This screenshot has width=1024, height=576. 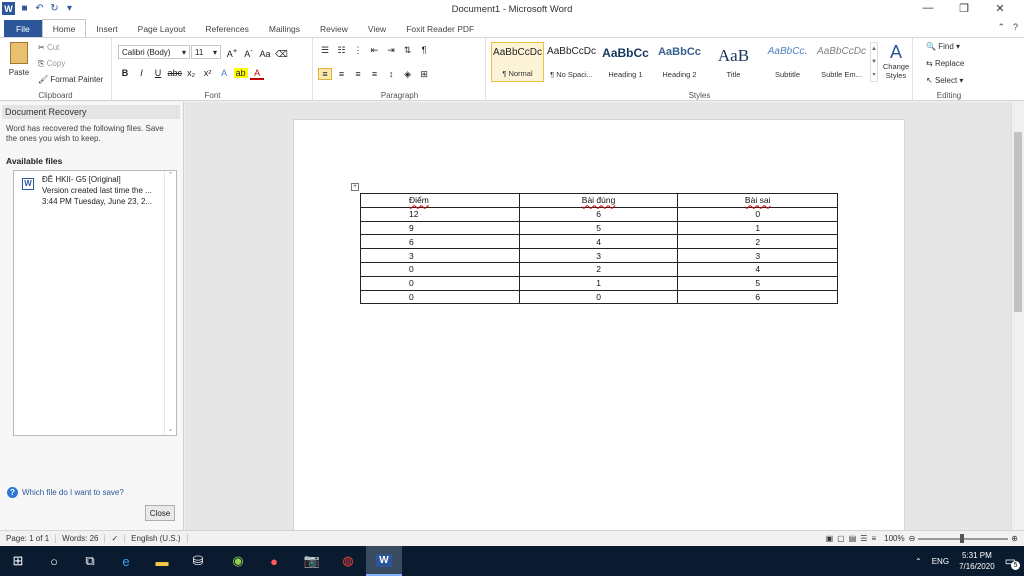 What do you see at coordinates (156, 538) in the screenshot?
I see `language: English (U.S.)` at bounding box center [156, 538].